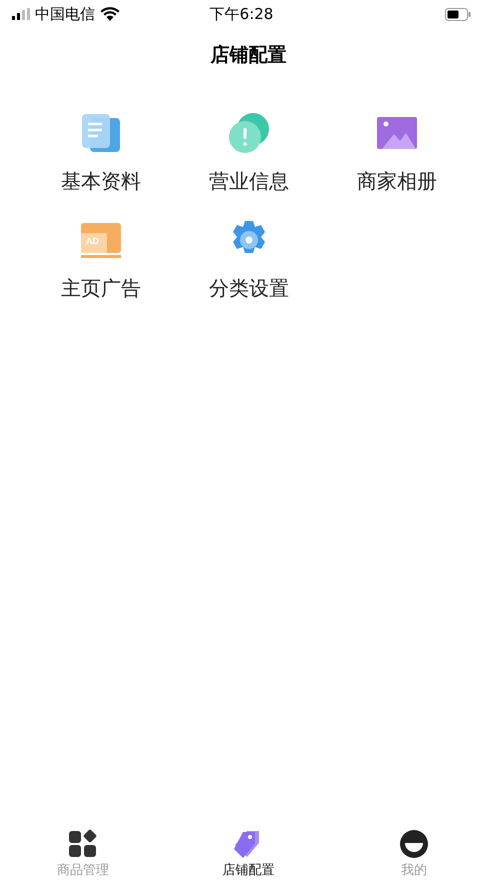 The image size is (497, 883). I want to click on signal-icon, so click(21, 14).